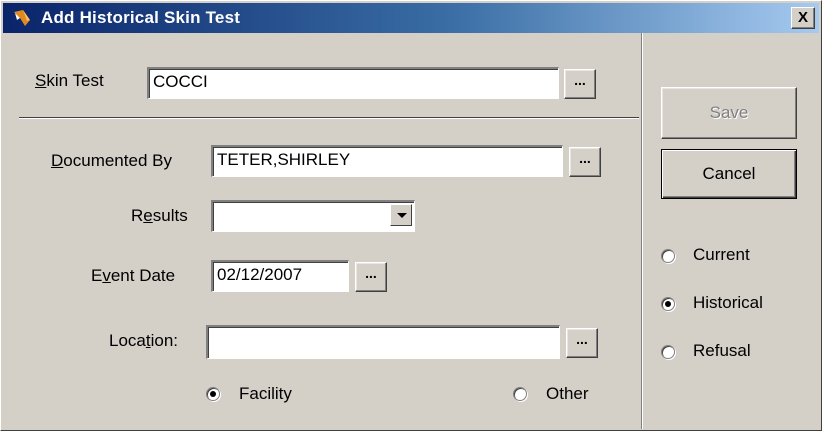 Image resolution: width=822 pixels, height=431 pixels. Describe the element at coordinates (265, 394) in the screenshot. I see `facility-label: Facility` at that location.